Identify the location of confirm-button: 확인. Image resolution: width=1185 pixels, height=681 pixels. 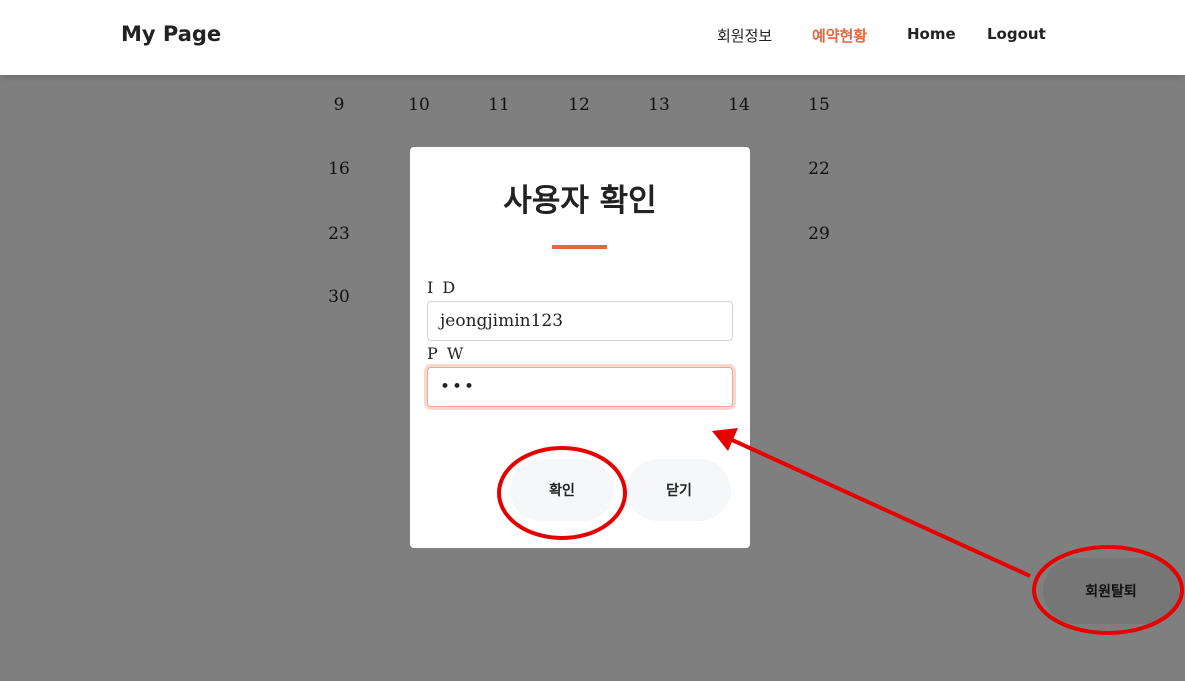
(562, 490).